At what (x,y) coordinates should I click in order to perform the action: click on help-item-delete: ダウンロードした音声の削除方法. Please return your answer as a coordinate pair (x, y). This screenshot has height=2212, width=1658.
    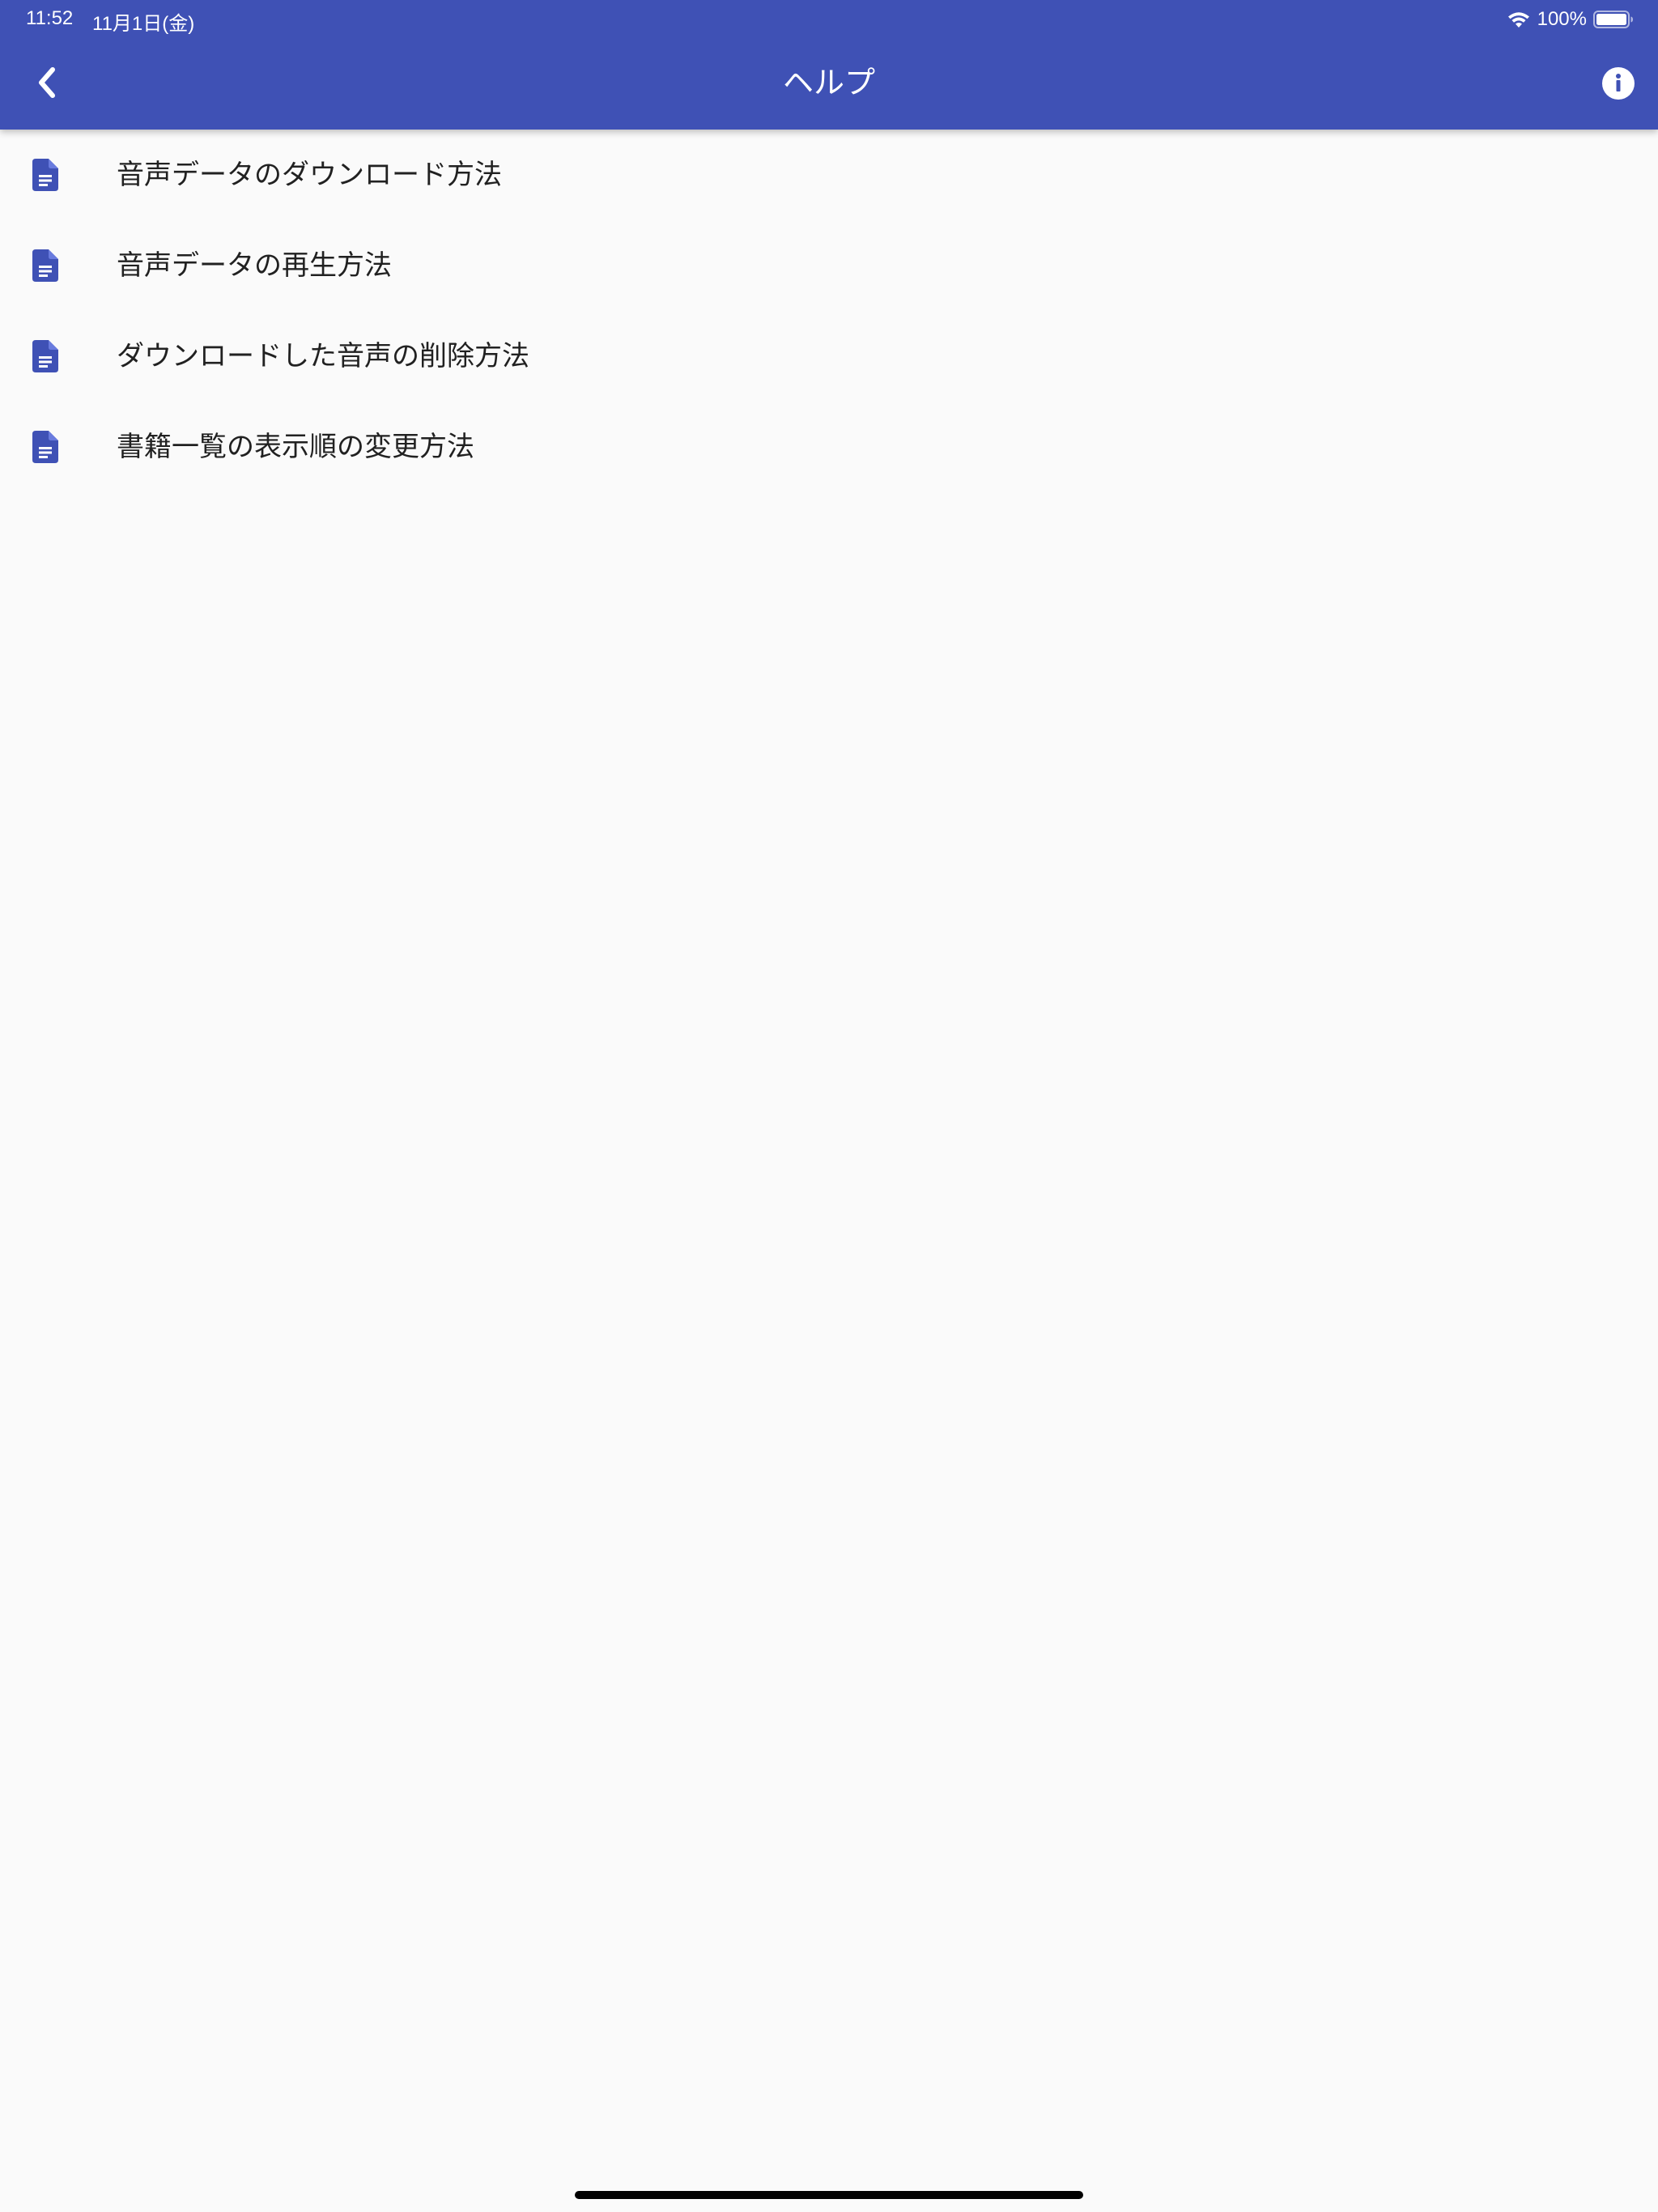
    Looking at the image, I should click on (829, 357).